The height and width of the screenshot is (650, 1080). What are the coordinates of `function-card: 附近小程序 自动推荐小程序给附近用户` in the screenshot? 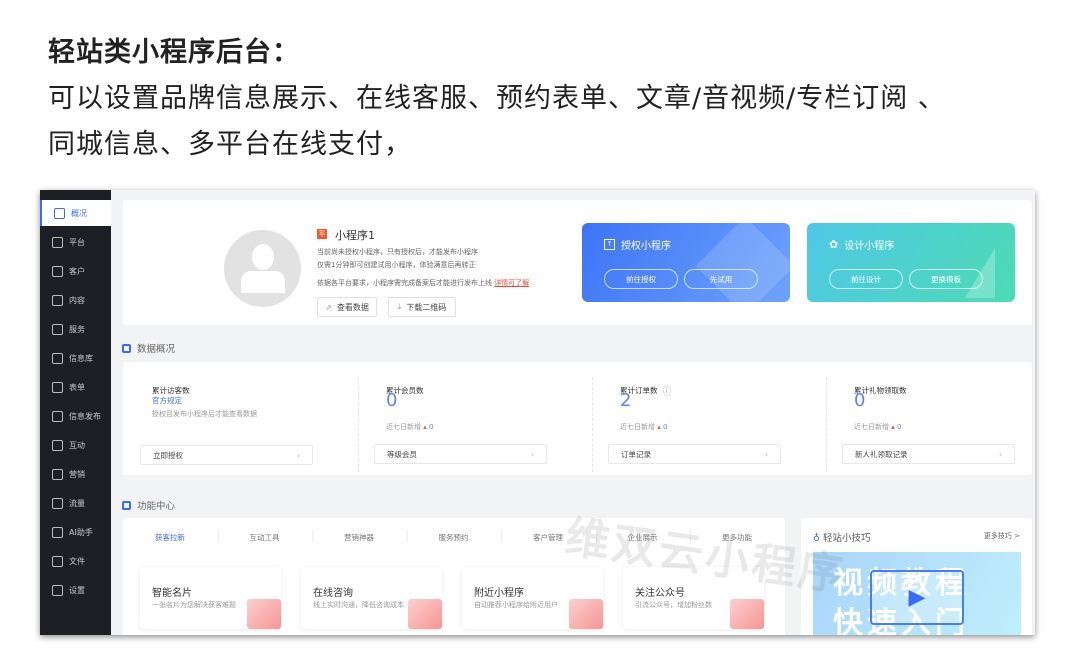 It's located at (532, 598).